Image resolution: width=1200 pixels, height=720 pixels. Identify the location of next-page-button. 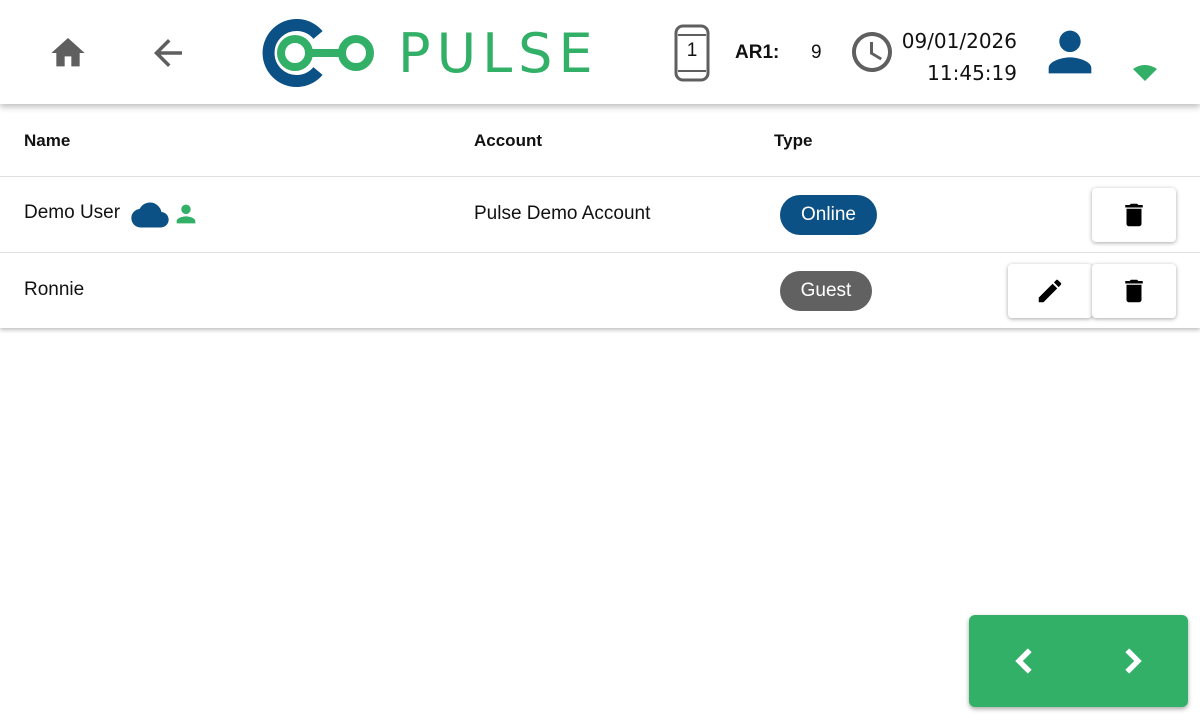
(1134, 661).